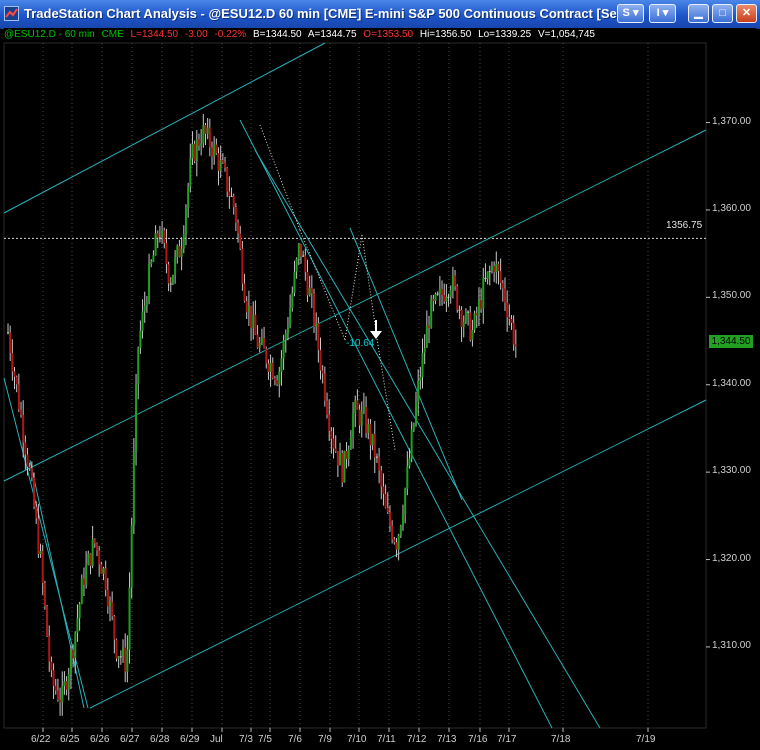 This screenshot has width=760, height=750. What do you see at coordinates (295, 739) in the screenshot?
I see `x-tick-label: 7/6` at bounding box center [295, 739].